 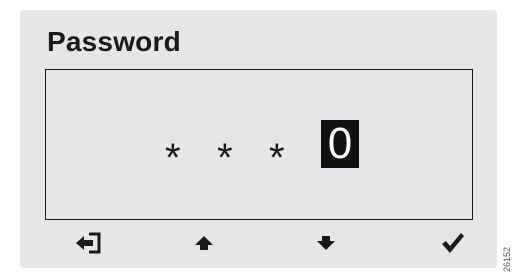 What do you see at coordinates (507, 259) in the screenshot?
I see `figure-id: 26152` at bounding box center [507, 259].